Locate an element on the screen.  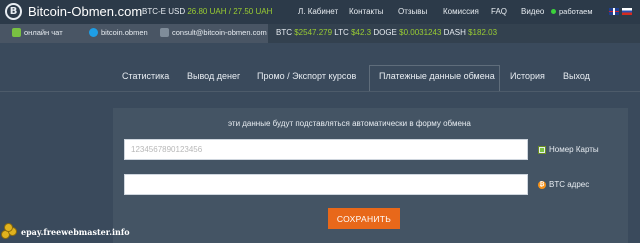
tab-promo-export: Промо / Экспорт курсов is located at coordinates (306, 76).